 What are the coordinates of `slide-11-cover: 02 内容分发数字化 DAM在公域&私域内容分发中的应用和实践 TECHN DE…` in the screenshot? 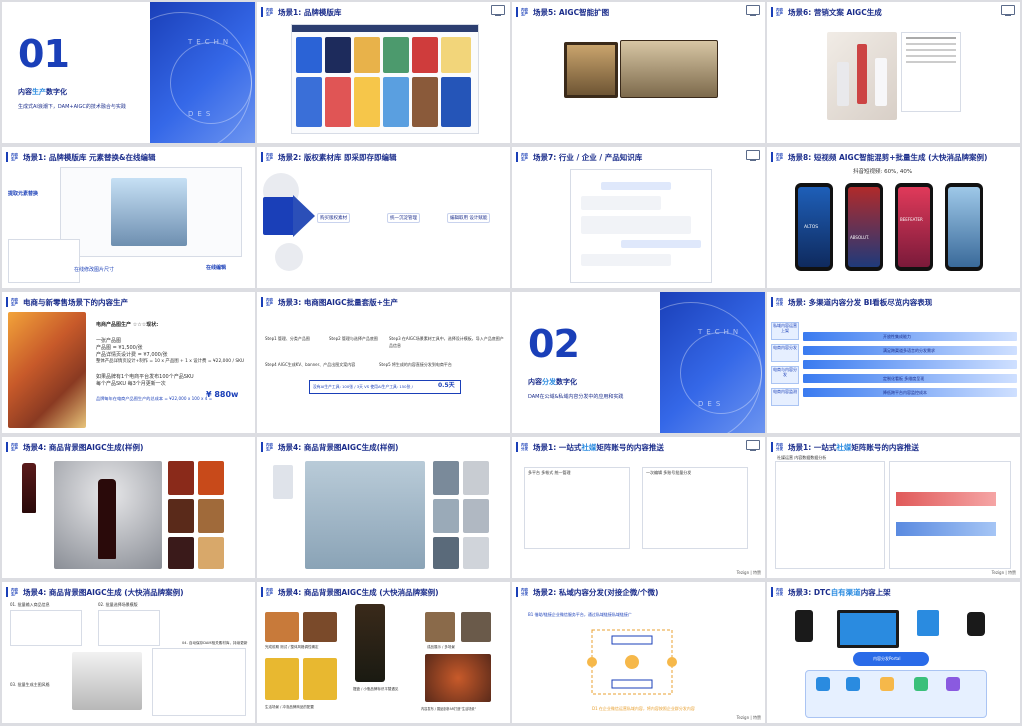 It's located at (638, 362).